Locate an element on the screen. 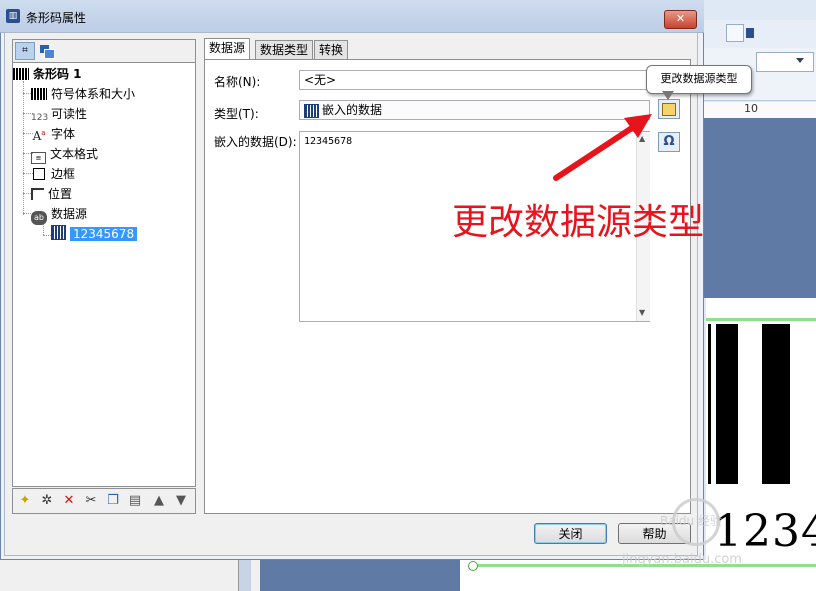 This screenshot has height=591, width=816. tree-item-text-format: ≡ 文本格式 is located at coordinates (65, 154).